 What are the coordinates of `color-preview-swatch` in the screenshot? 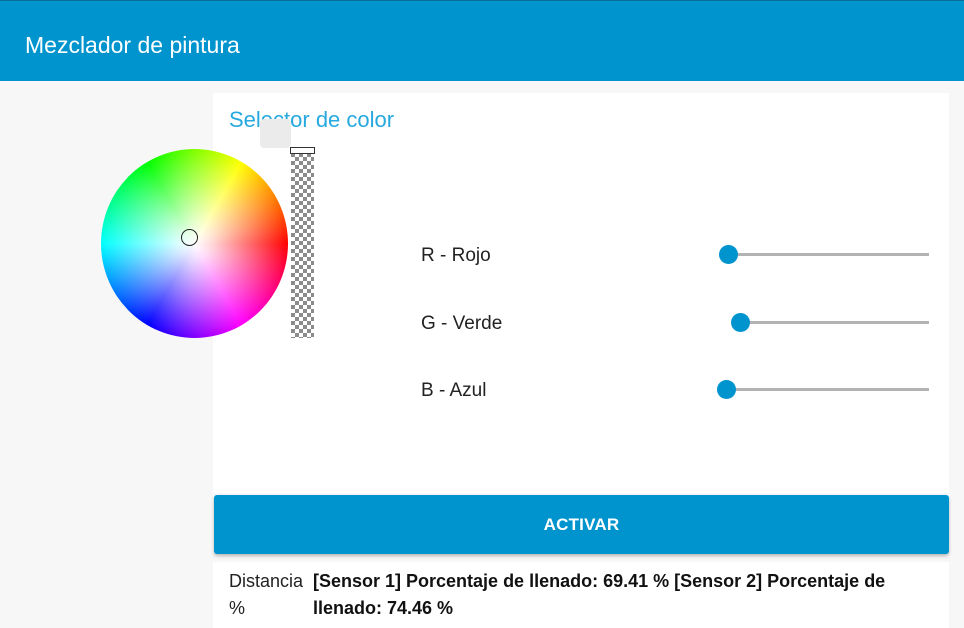 It's located at (275, 133).